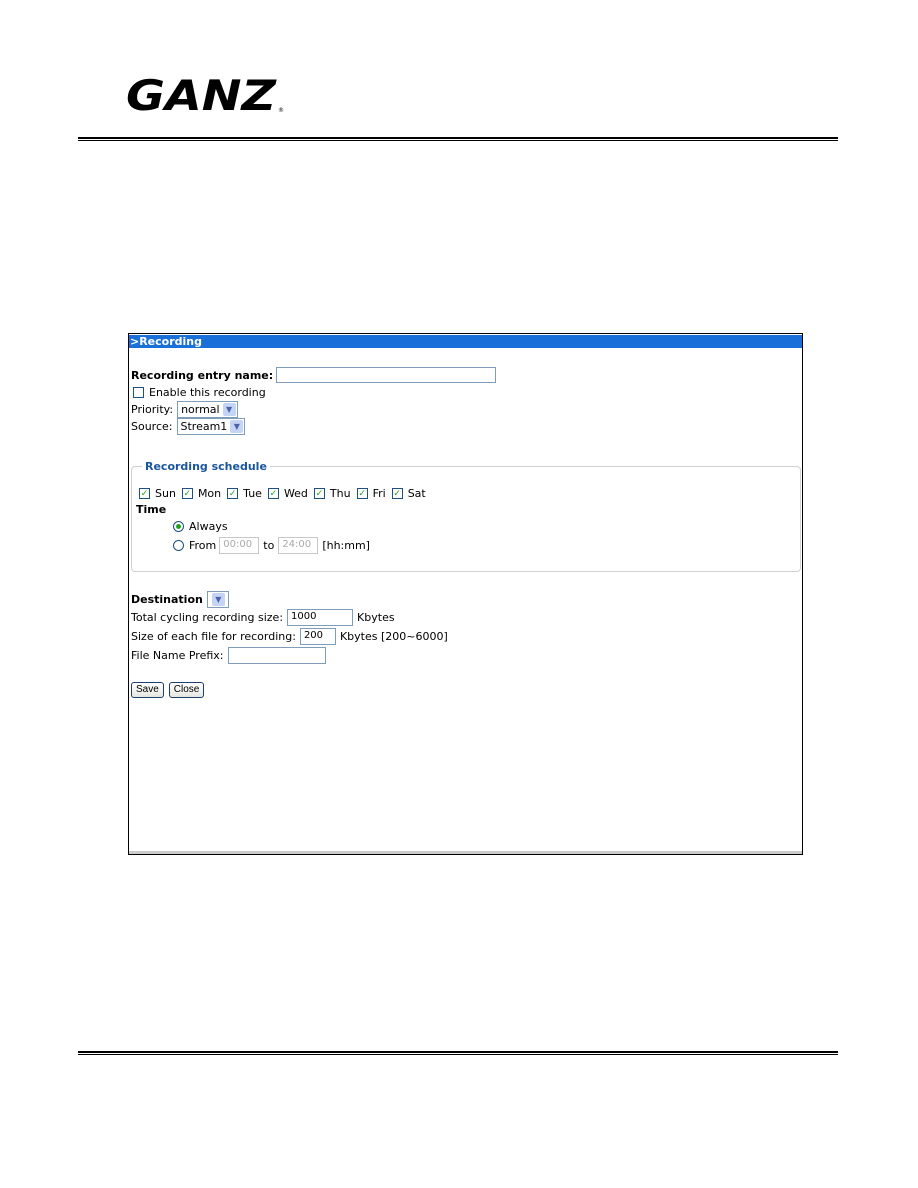 This screenshot has width=918, height=1188. Describe the element at coordinates (206, 466) in the screenshot. I see `schedule-legend: Recording schedule` at that location.